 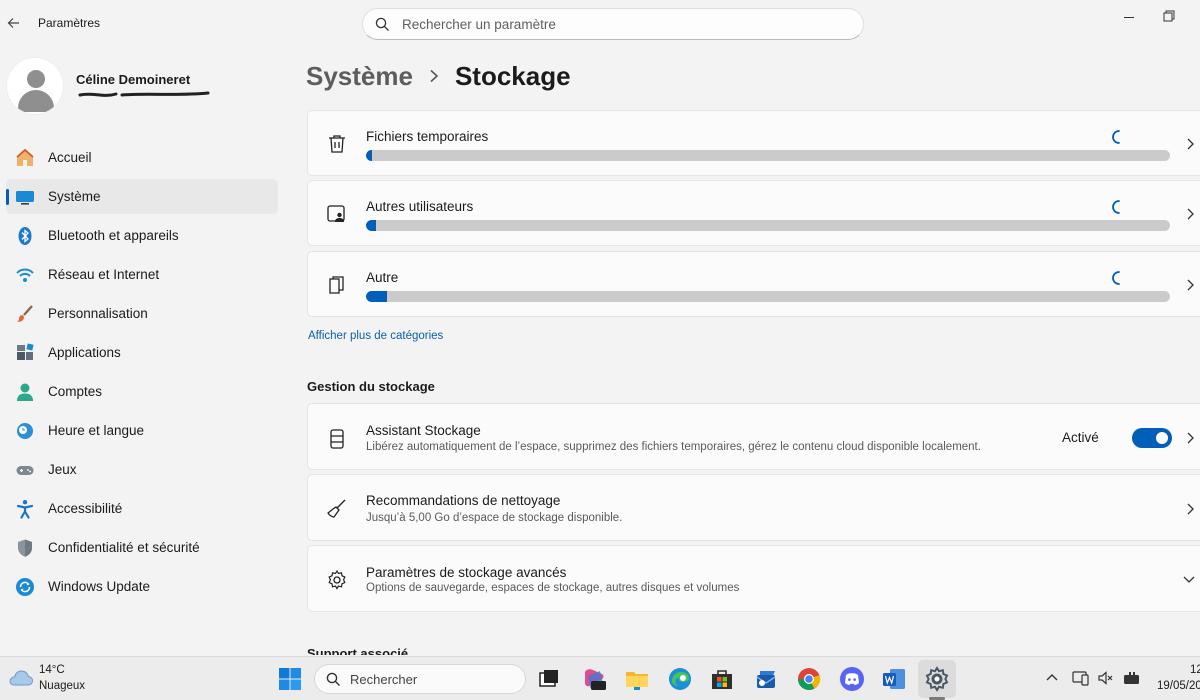 I want to click on storage-category-temp-files: Fichiers temporaires, so click(x=753, y=143).